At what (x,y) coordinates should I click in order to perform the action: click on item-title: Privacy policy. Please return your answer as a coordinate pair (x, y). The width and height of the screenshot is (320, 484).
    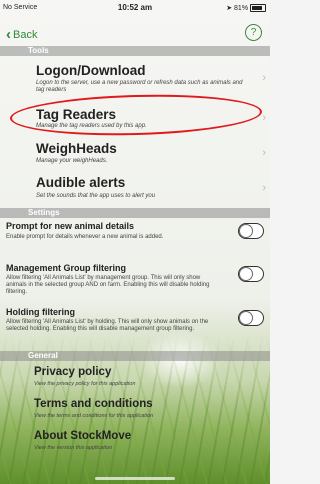
    Looking at the image, I should click on (73, 372).